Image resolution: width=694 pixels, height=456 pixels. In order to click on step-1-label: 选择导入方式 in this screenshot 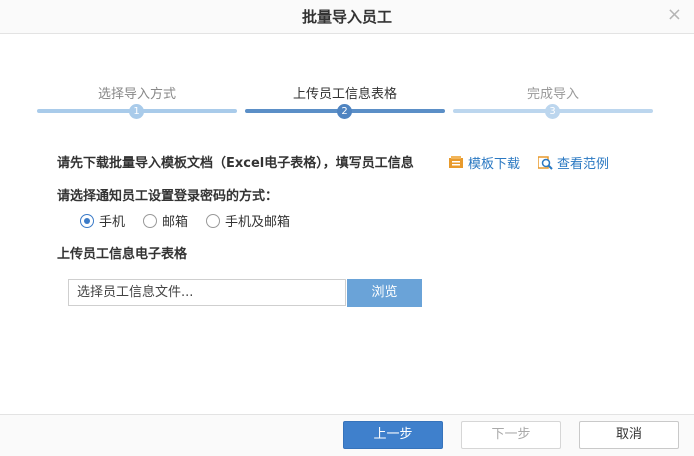, I will do `click(136, 94)`.